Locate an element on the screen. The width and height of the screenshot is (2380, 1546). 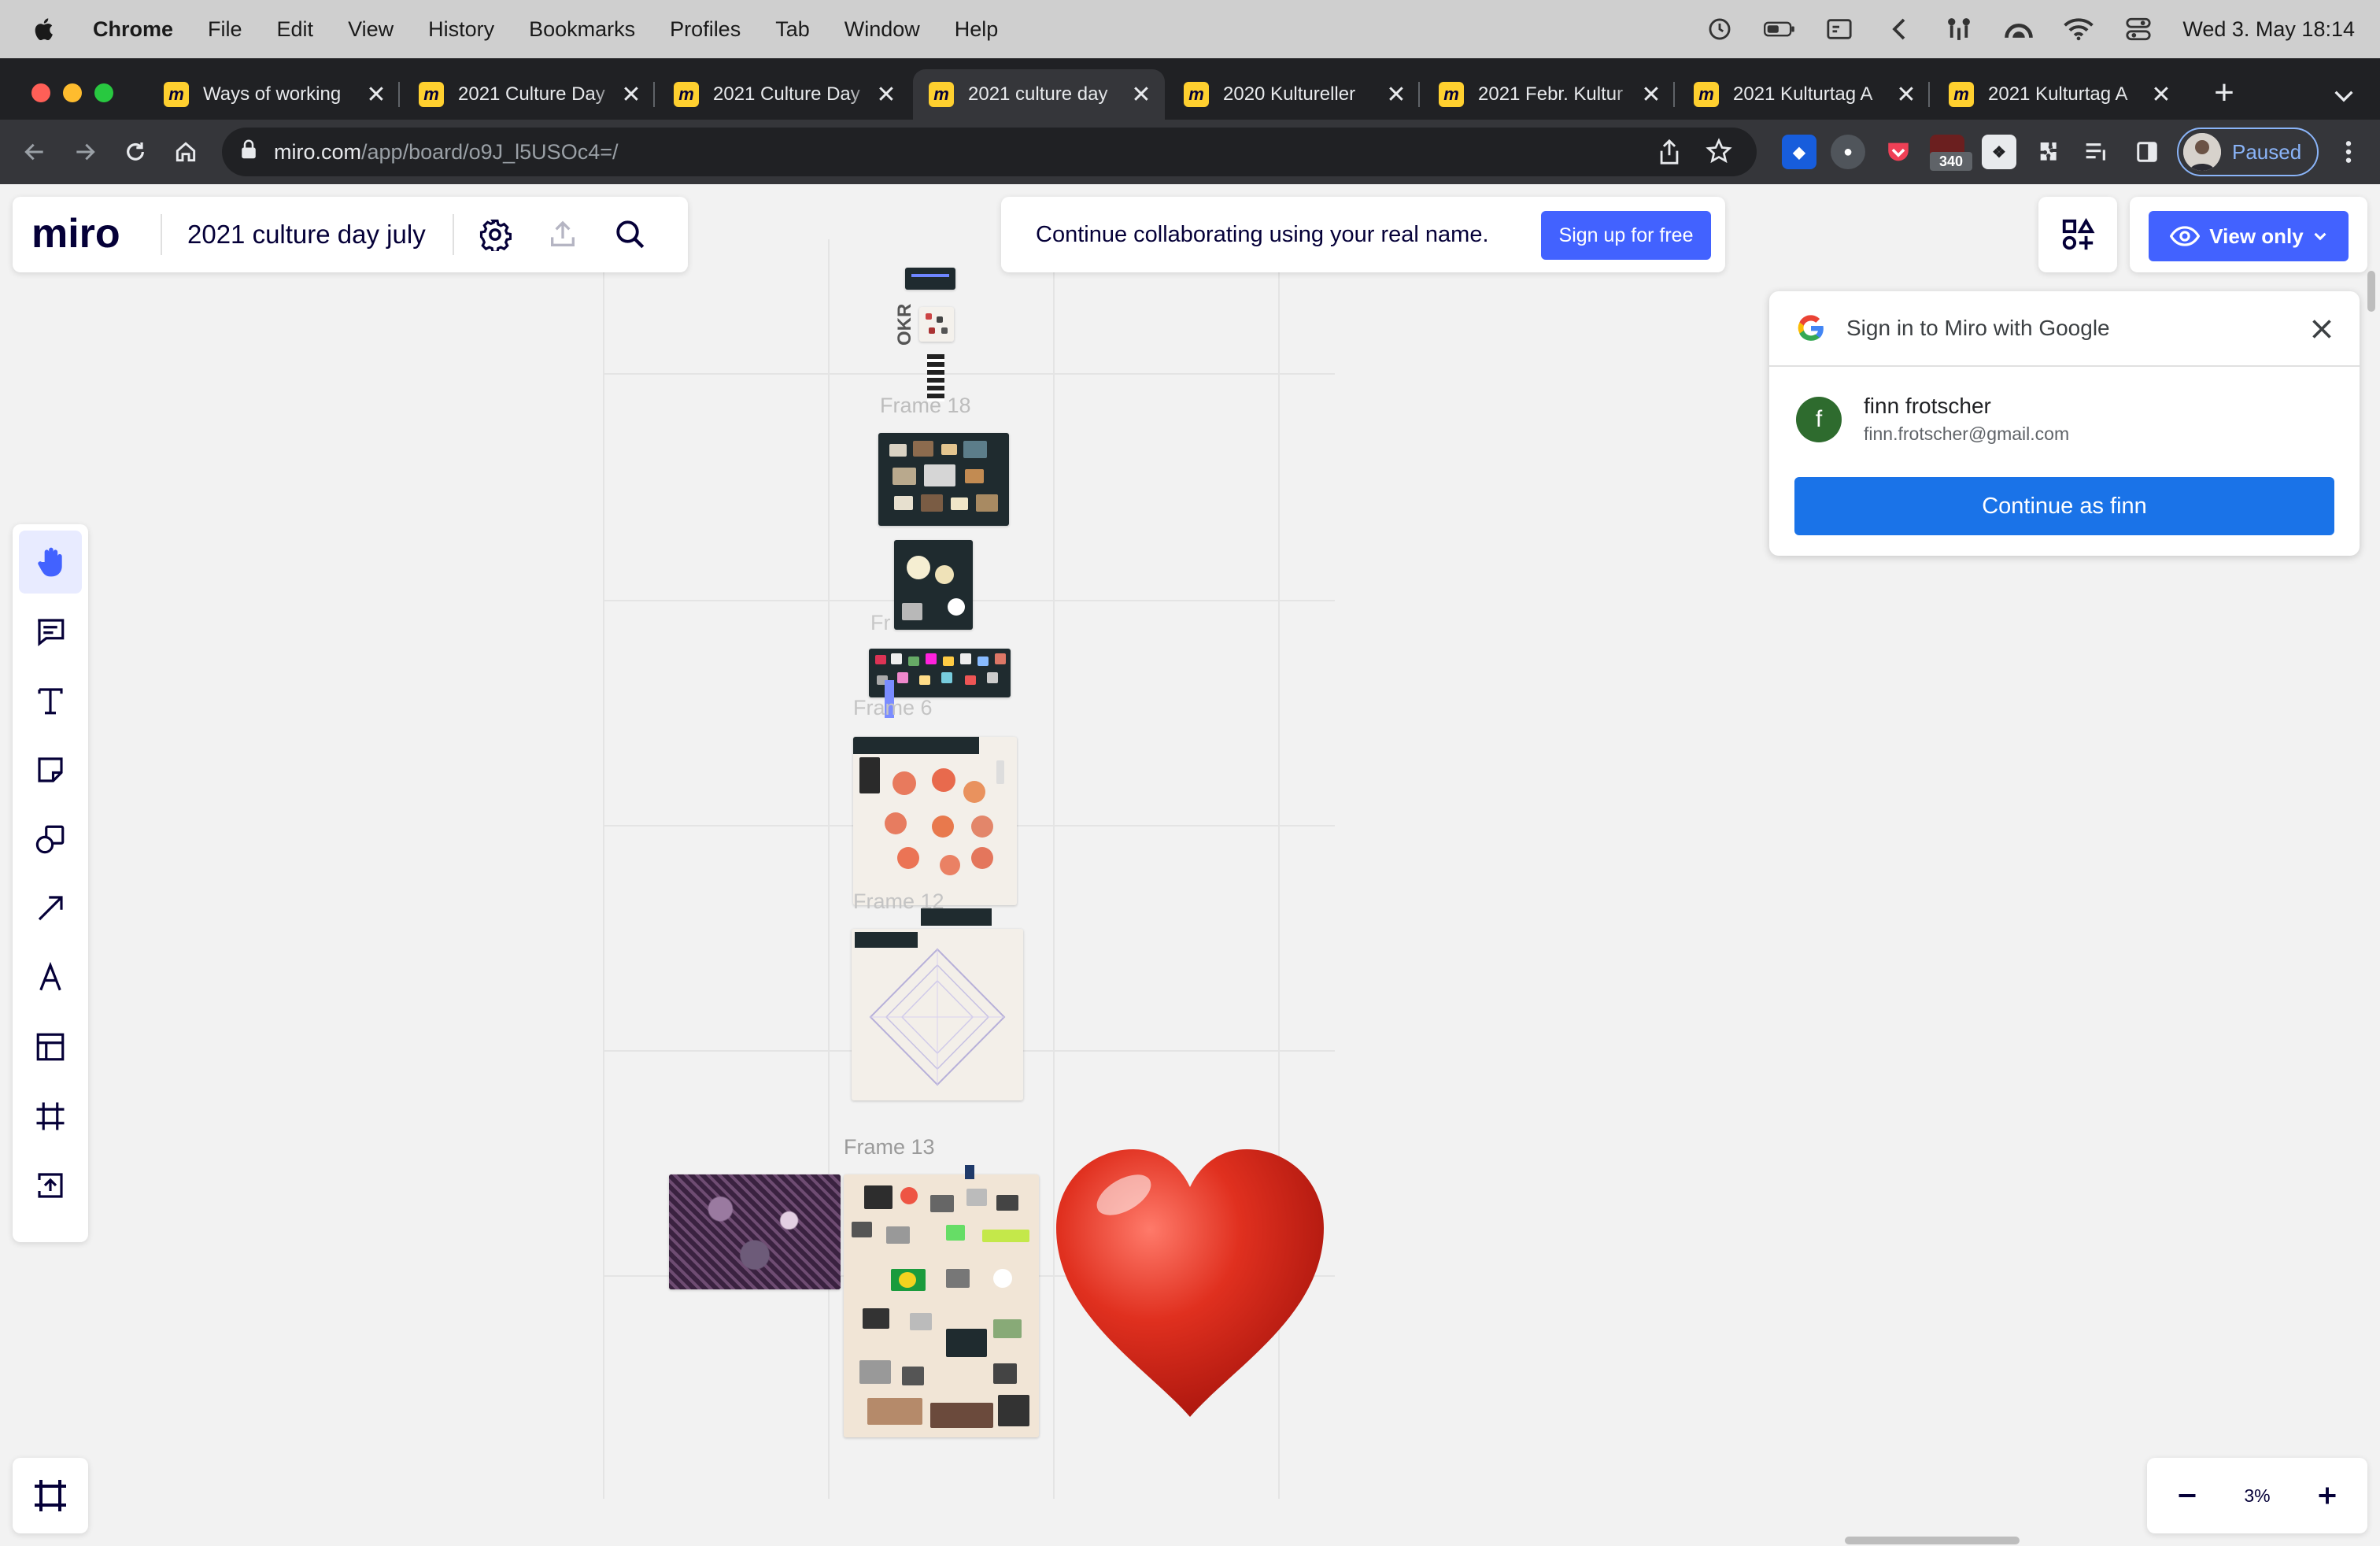
menu-edit: Edit is located at coordinates (295, 29).